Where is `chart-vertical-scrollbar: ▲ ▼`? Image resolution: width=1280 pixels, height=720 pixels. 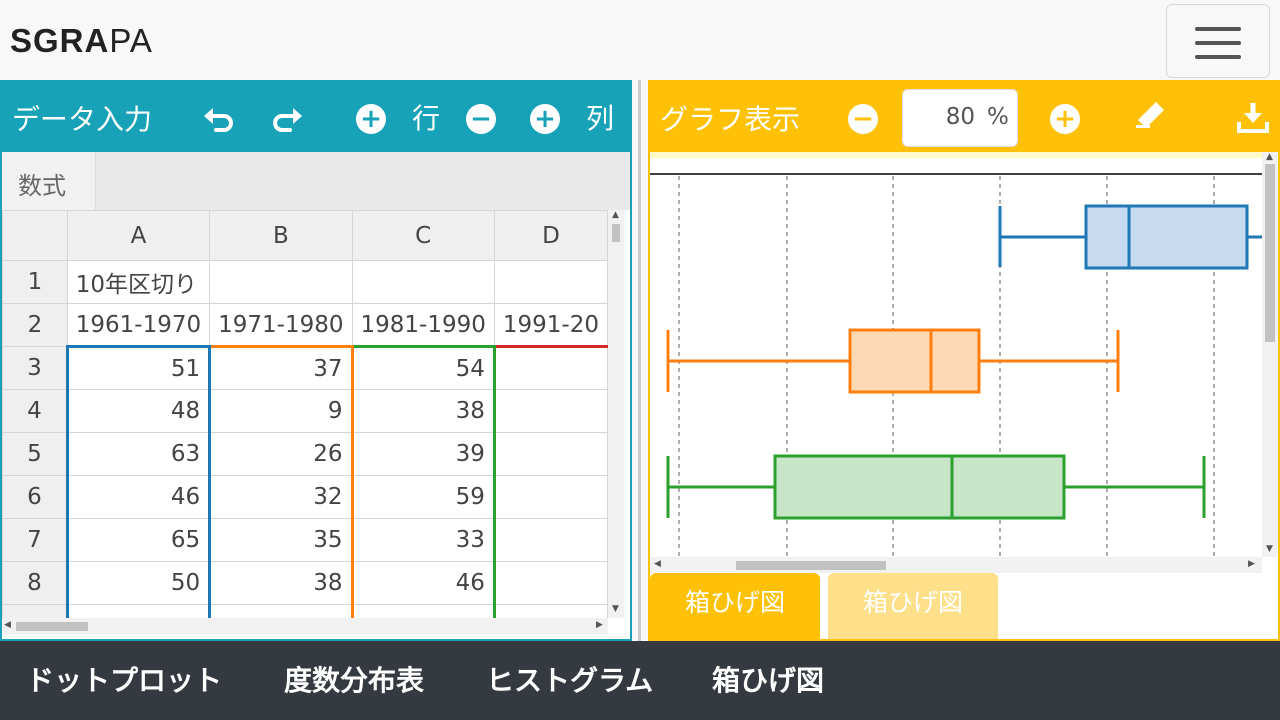 chart-vertical-scrollbar: ▲ ▼ is located at coordinates (1270, 354).